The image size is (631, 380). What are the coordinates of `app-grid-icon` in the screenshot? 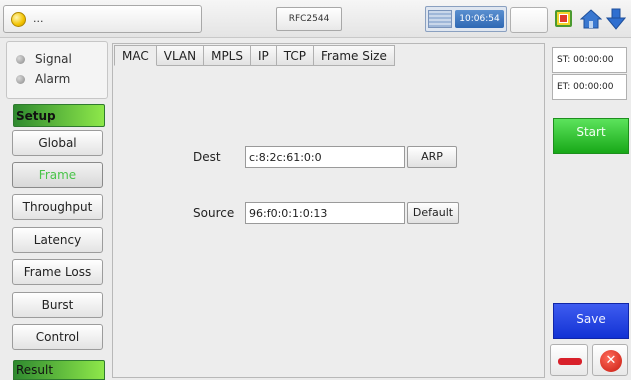 It's located at (563, 18).